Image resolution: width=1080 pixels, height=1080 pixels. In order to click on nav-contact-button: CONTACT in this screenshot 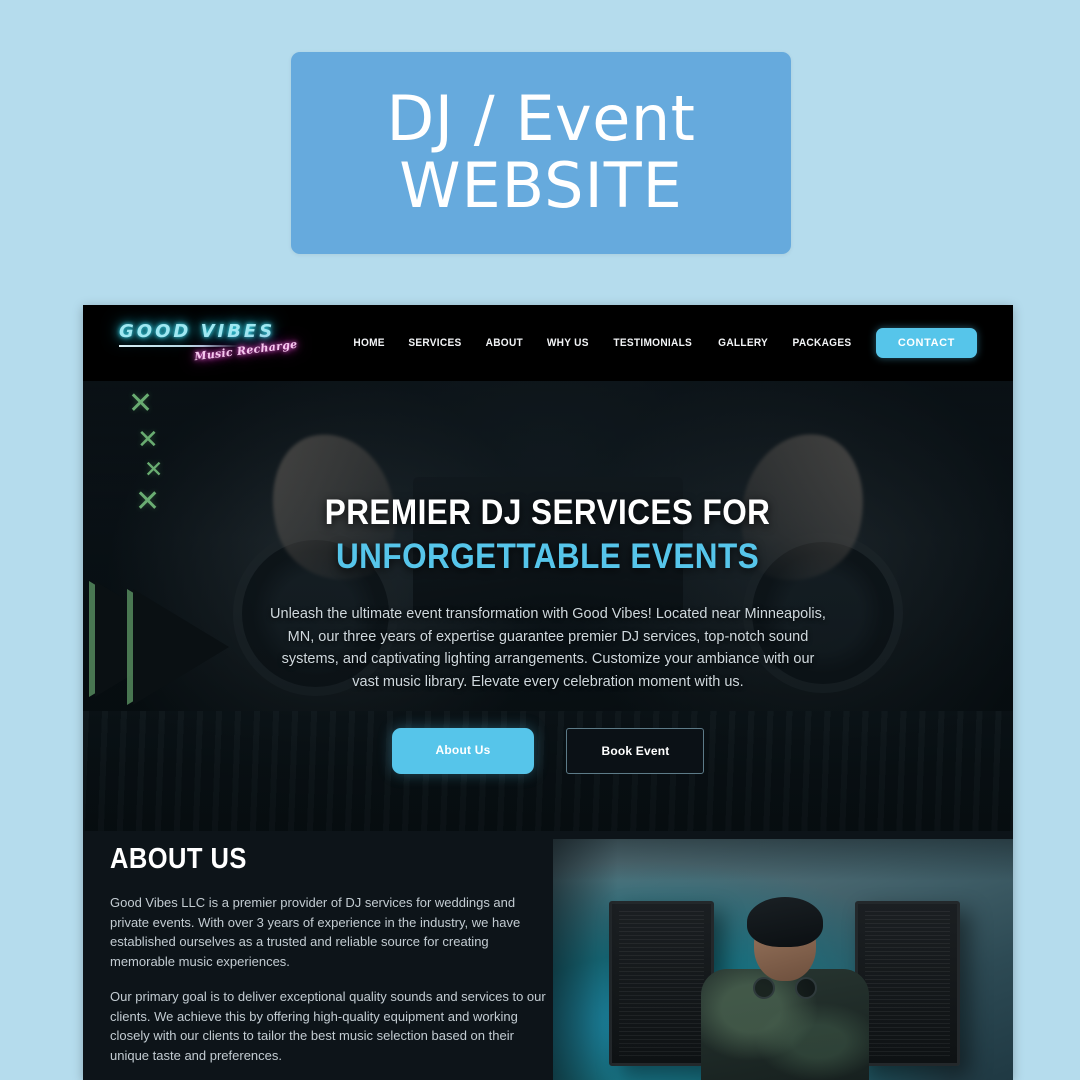, I will do `click(926, 343)`.